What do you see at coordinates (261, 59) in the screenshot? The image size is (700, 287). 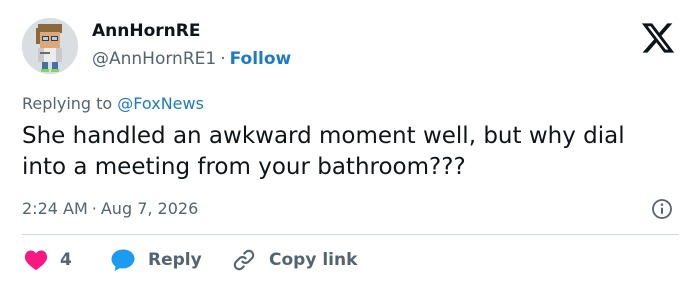 I see `follow-button: Follow` at bounding box center [261, 59].